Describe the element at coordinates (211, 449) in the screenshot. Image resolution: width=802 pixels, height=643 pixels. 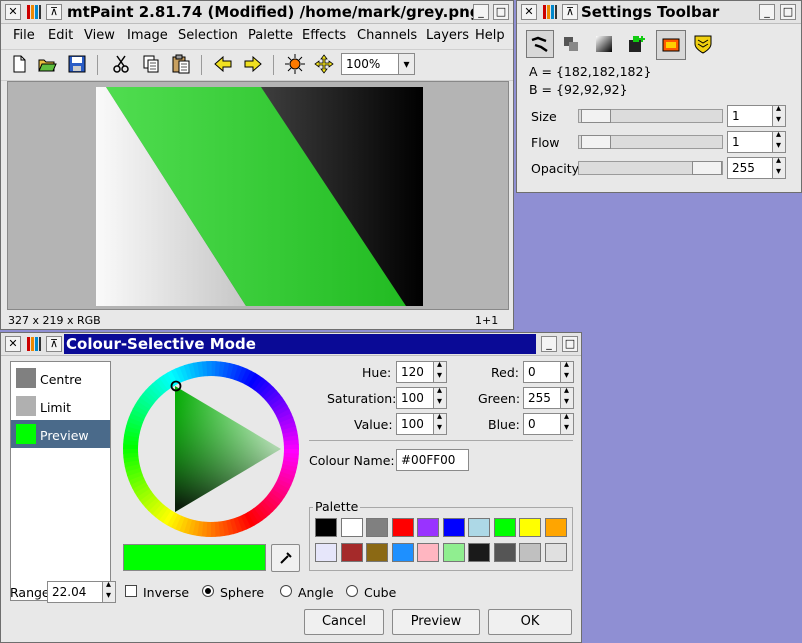
I see `colour-wheel` at that location.